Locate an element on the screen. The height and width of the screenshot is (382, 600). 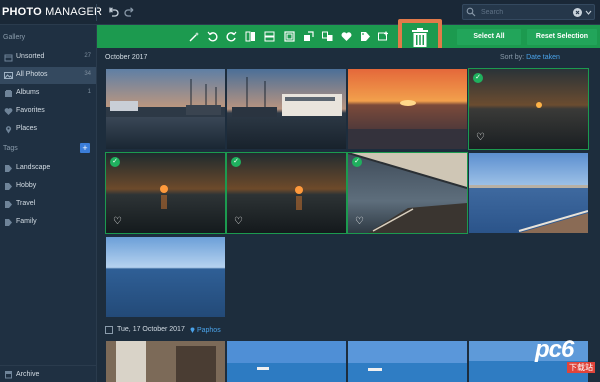
pin-icon is located at coordinates (8, 130).